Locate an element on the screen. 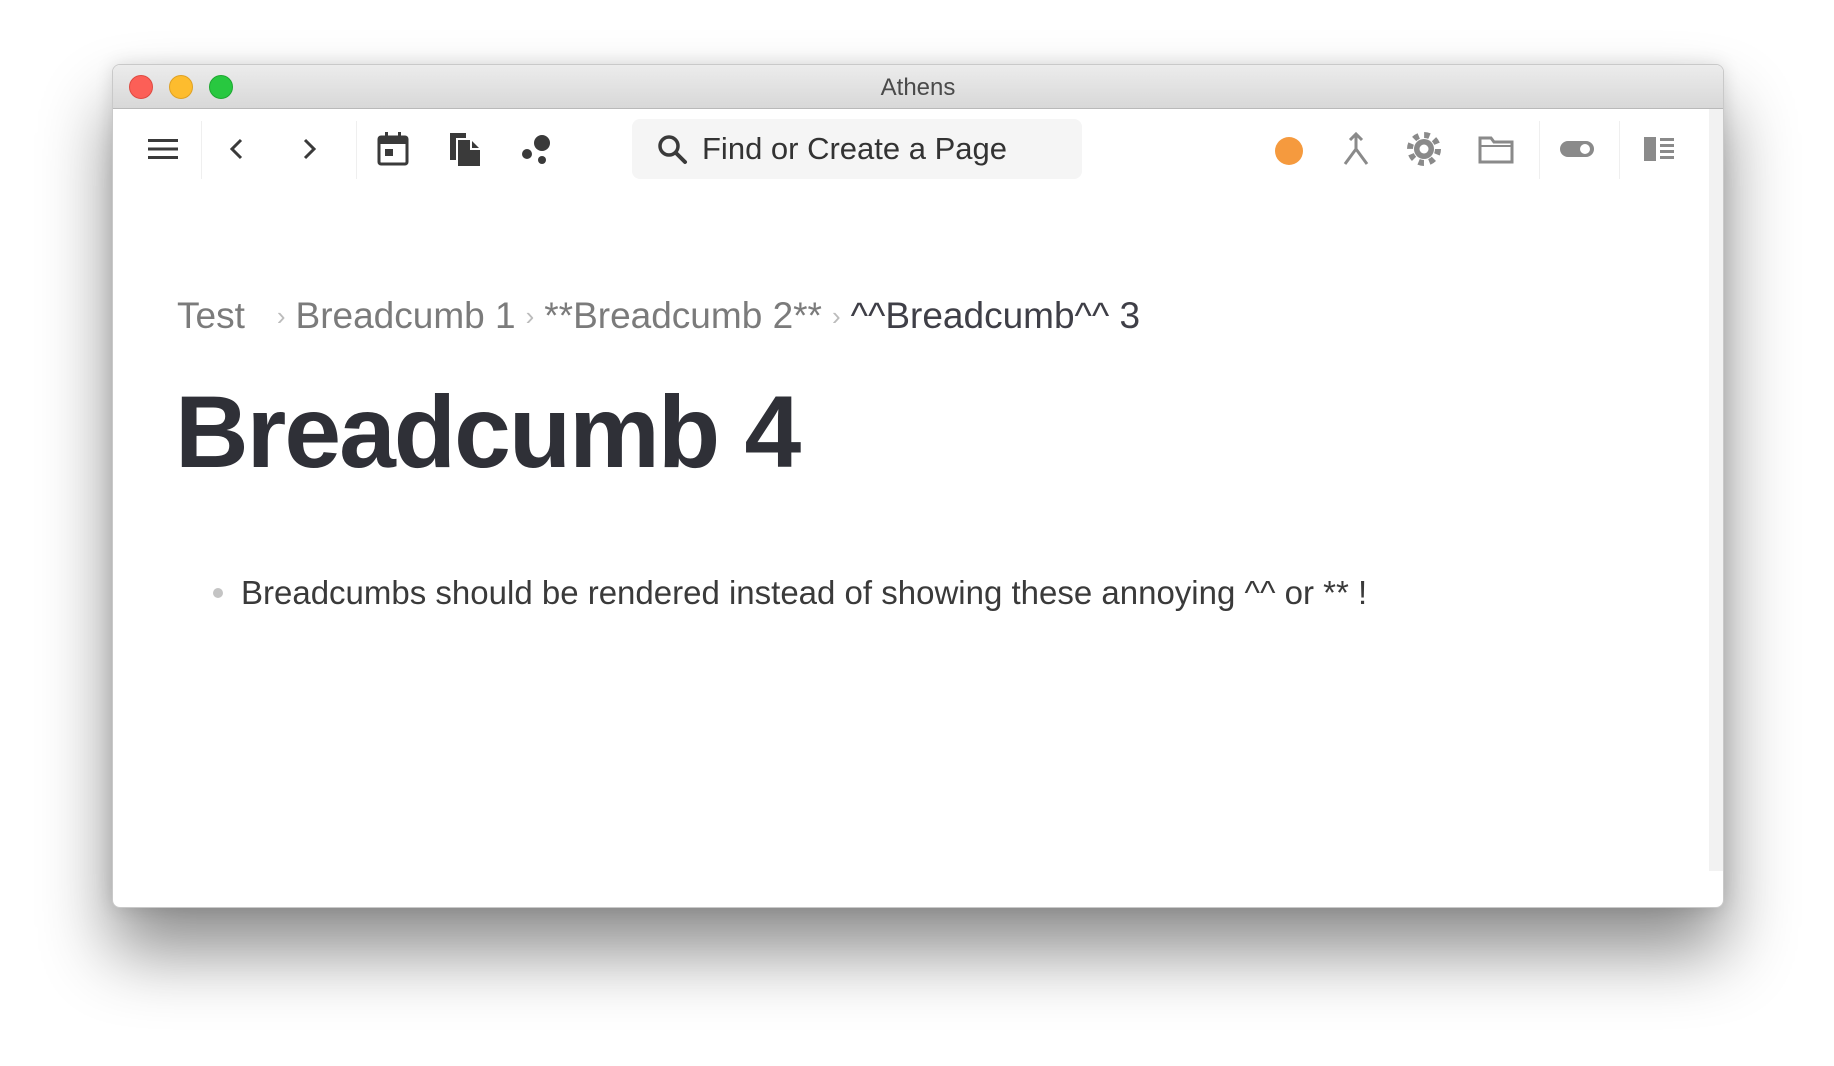  breadcrumb-item-current: ^^Breadcumb^^ 3 is located at coordinates (995, 315).